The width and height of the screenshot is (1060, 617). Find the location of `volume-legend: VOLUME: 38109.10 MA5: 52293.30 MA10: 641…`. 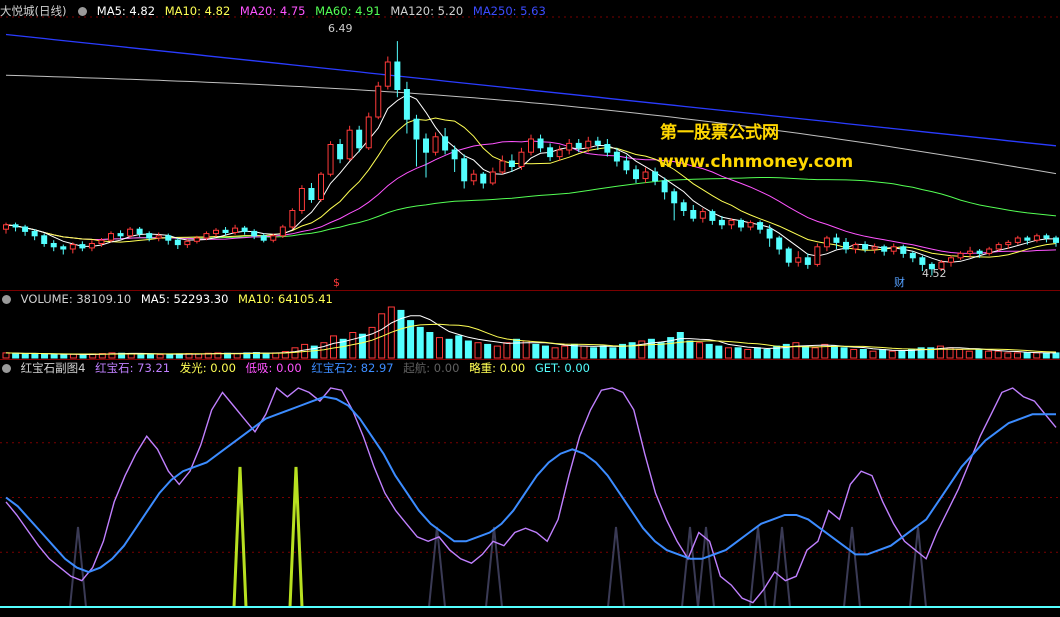

volume-legend: VOLUME: 38109.10 MA5: 52293.30 MA10: 641… is located at coordinates (169, 299).